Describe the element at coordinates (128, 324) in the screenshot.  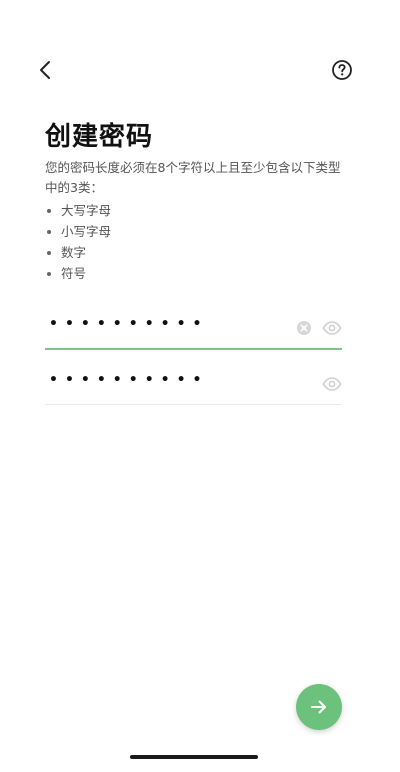
I see `password-input: ••••••••••` at that location.